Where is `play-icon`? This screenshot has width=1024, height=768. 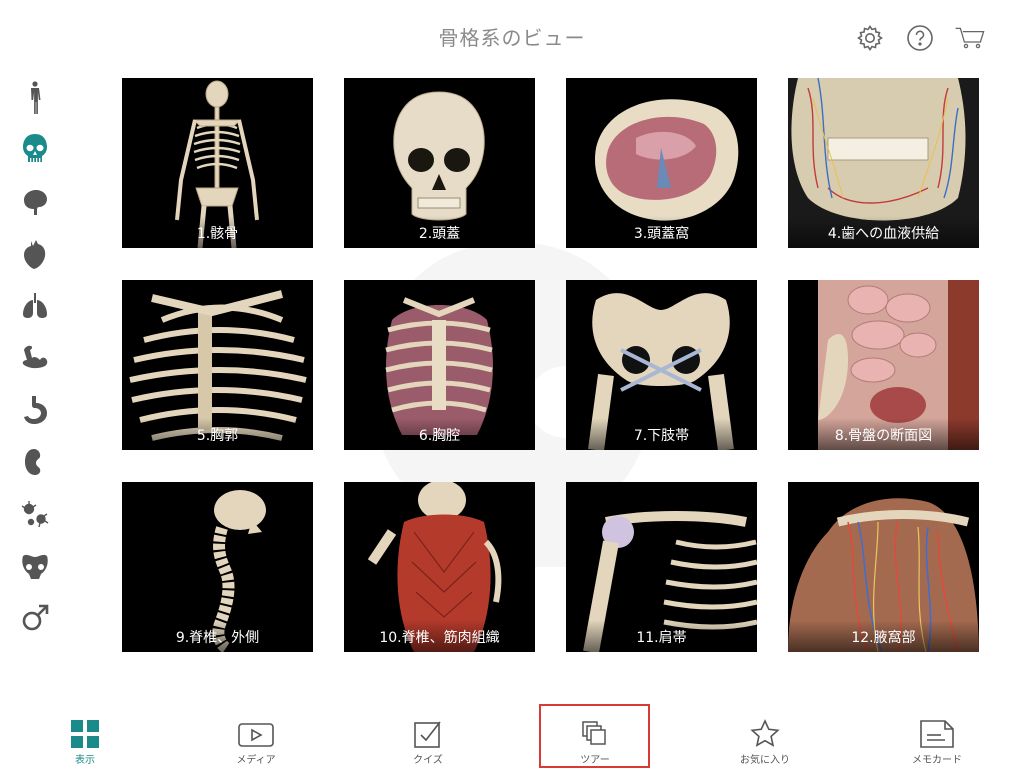 play-icon is located at coordinates (256, 735).